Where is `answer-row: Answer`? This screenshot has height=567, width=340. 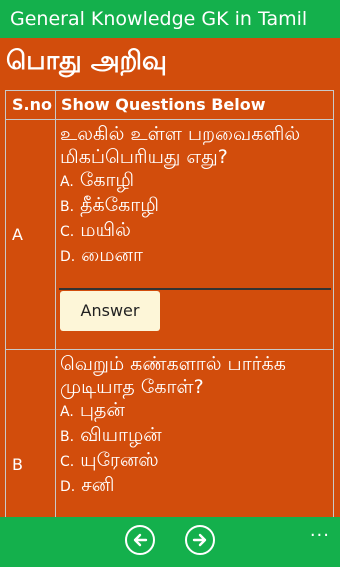
answer-row: Answer is located at coordinates (195, 311).